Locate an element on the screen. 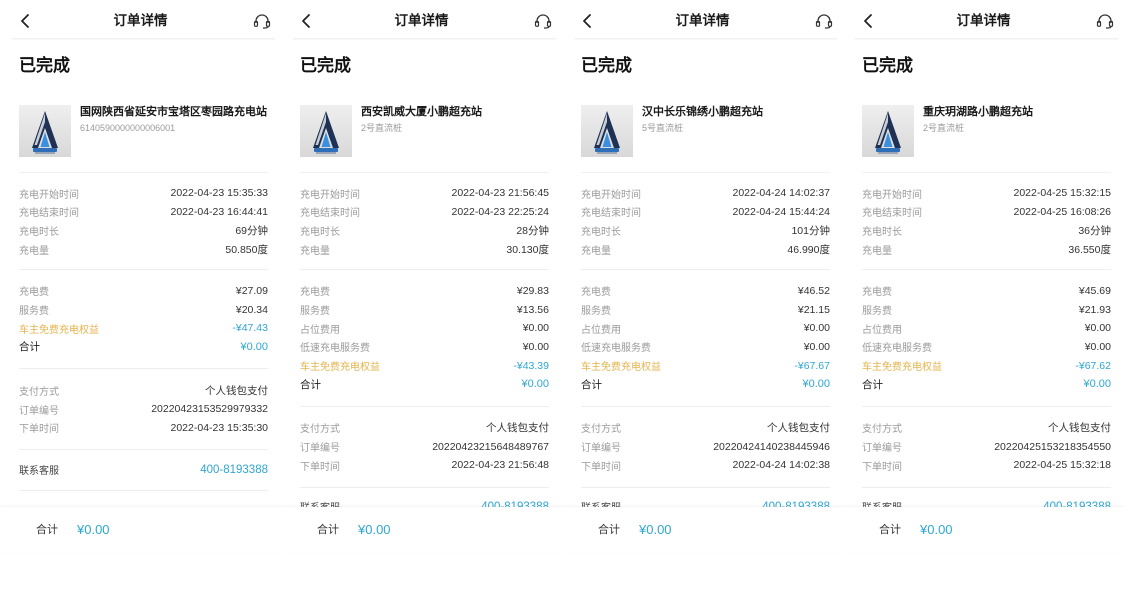  row-label: 车主免费充电权益 is located at coordinates (621, 368).